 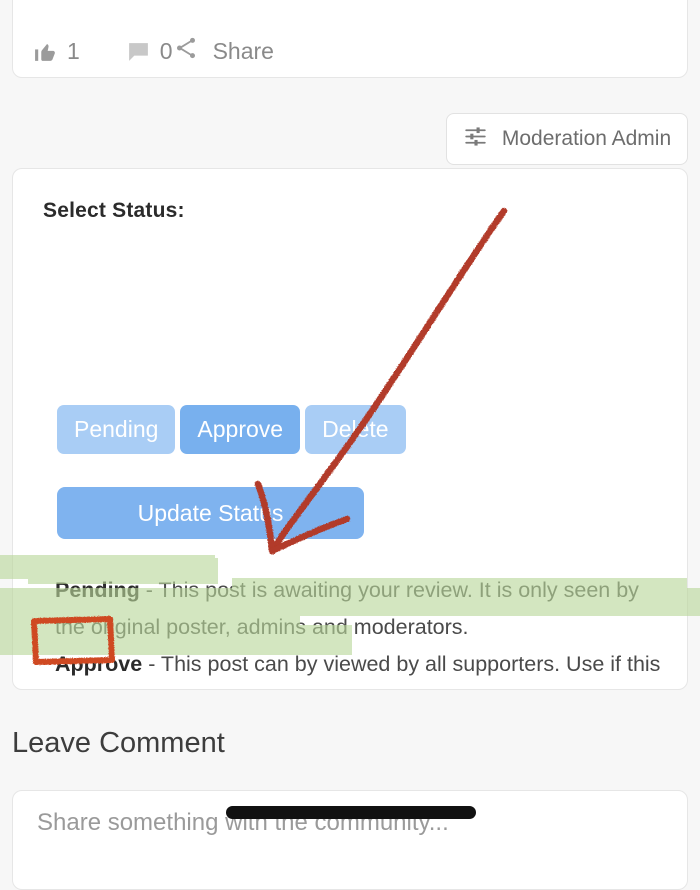 What do you see at coordinates (45, 51) in the screenshot?
I see `thumbs-up-icon` at bounding box center [45, 51].